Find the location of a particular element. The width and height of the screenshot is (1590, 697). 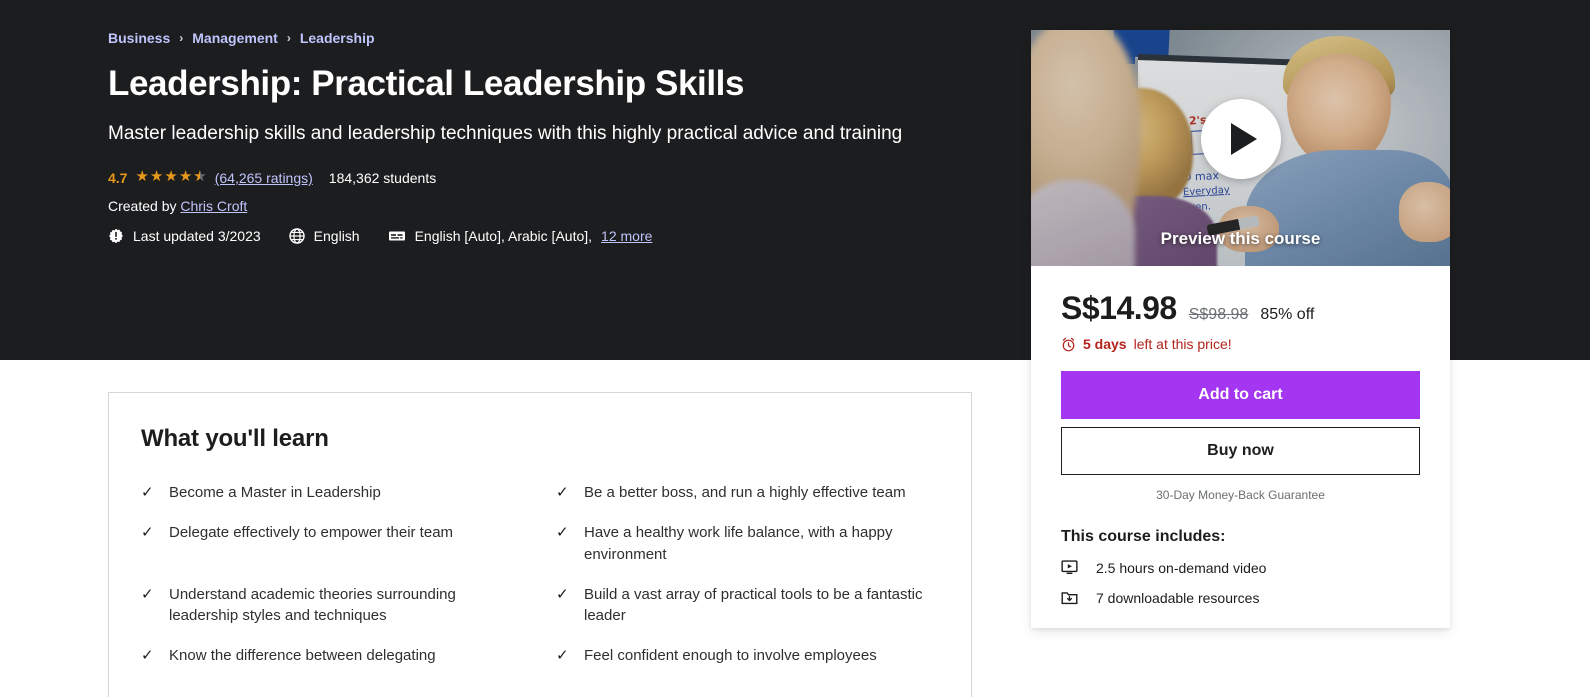

captions-meta: English [Auto], Arabic [Auto], 12 more is located at coordinates (520, 235).